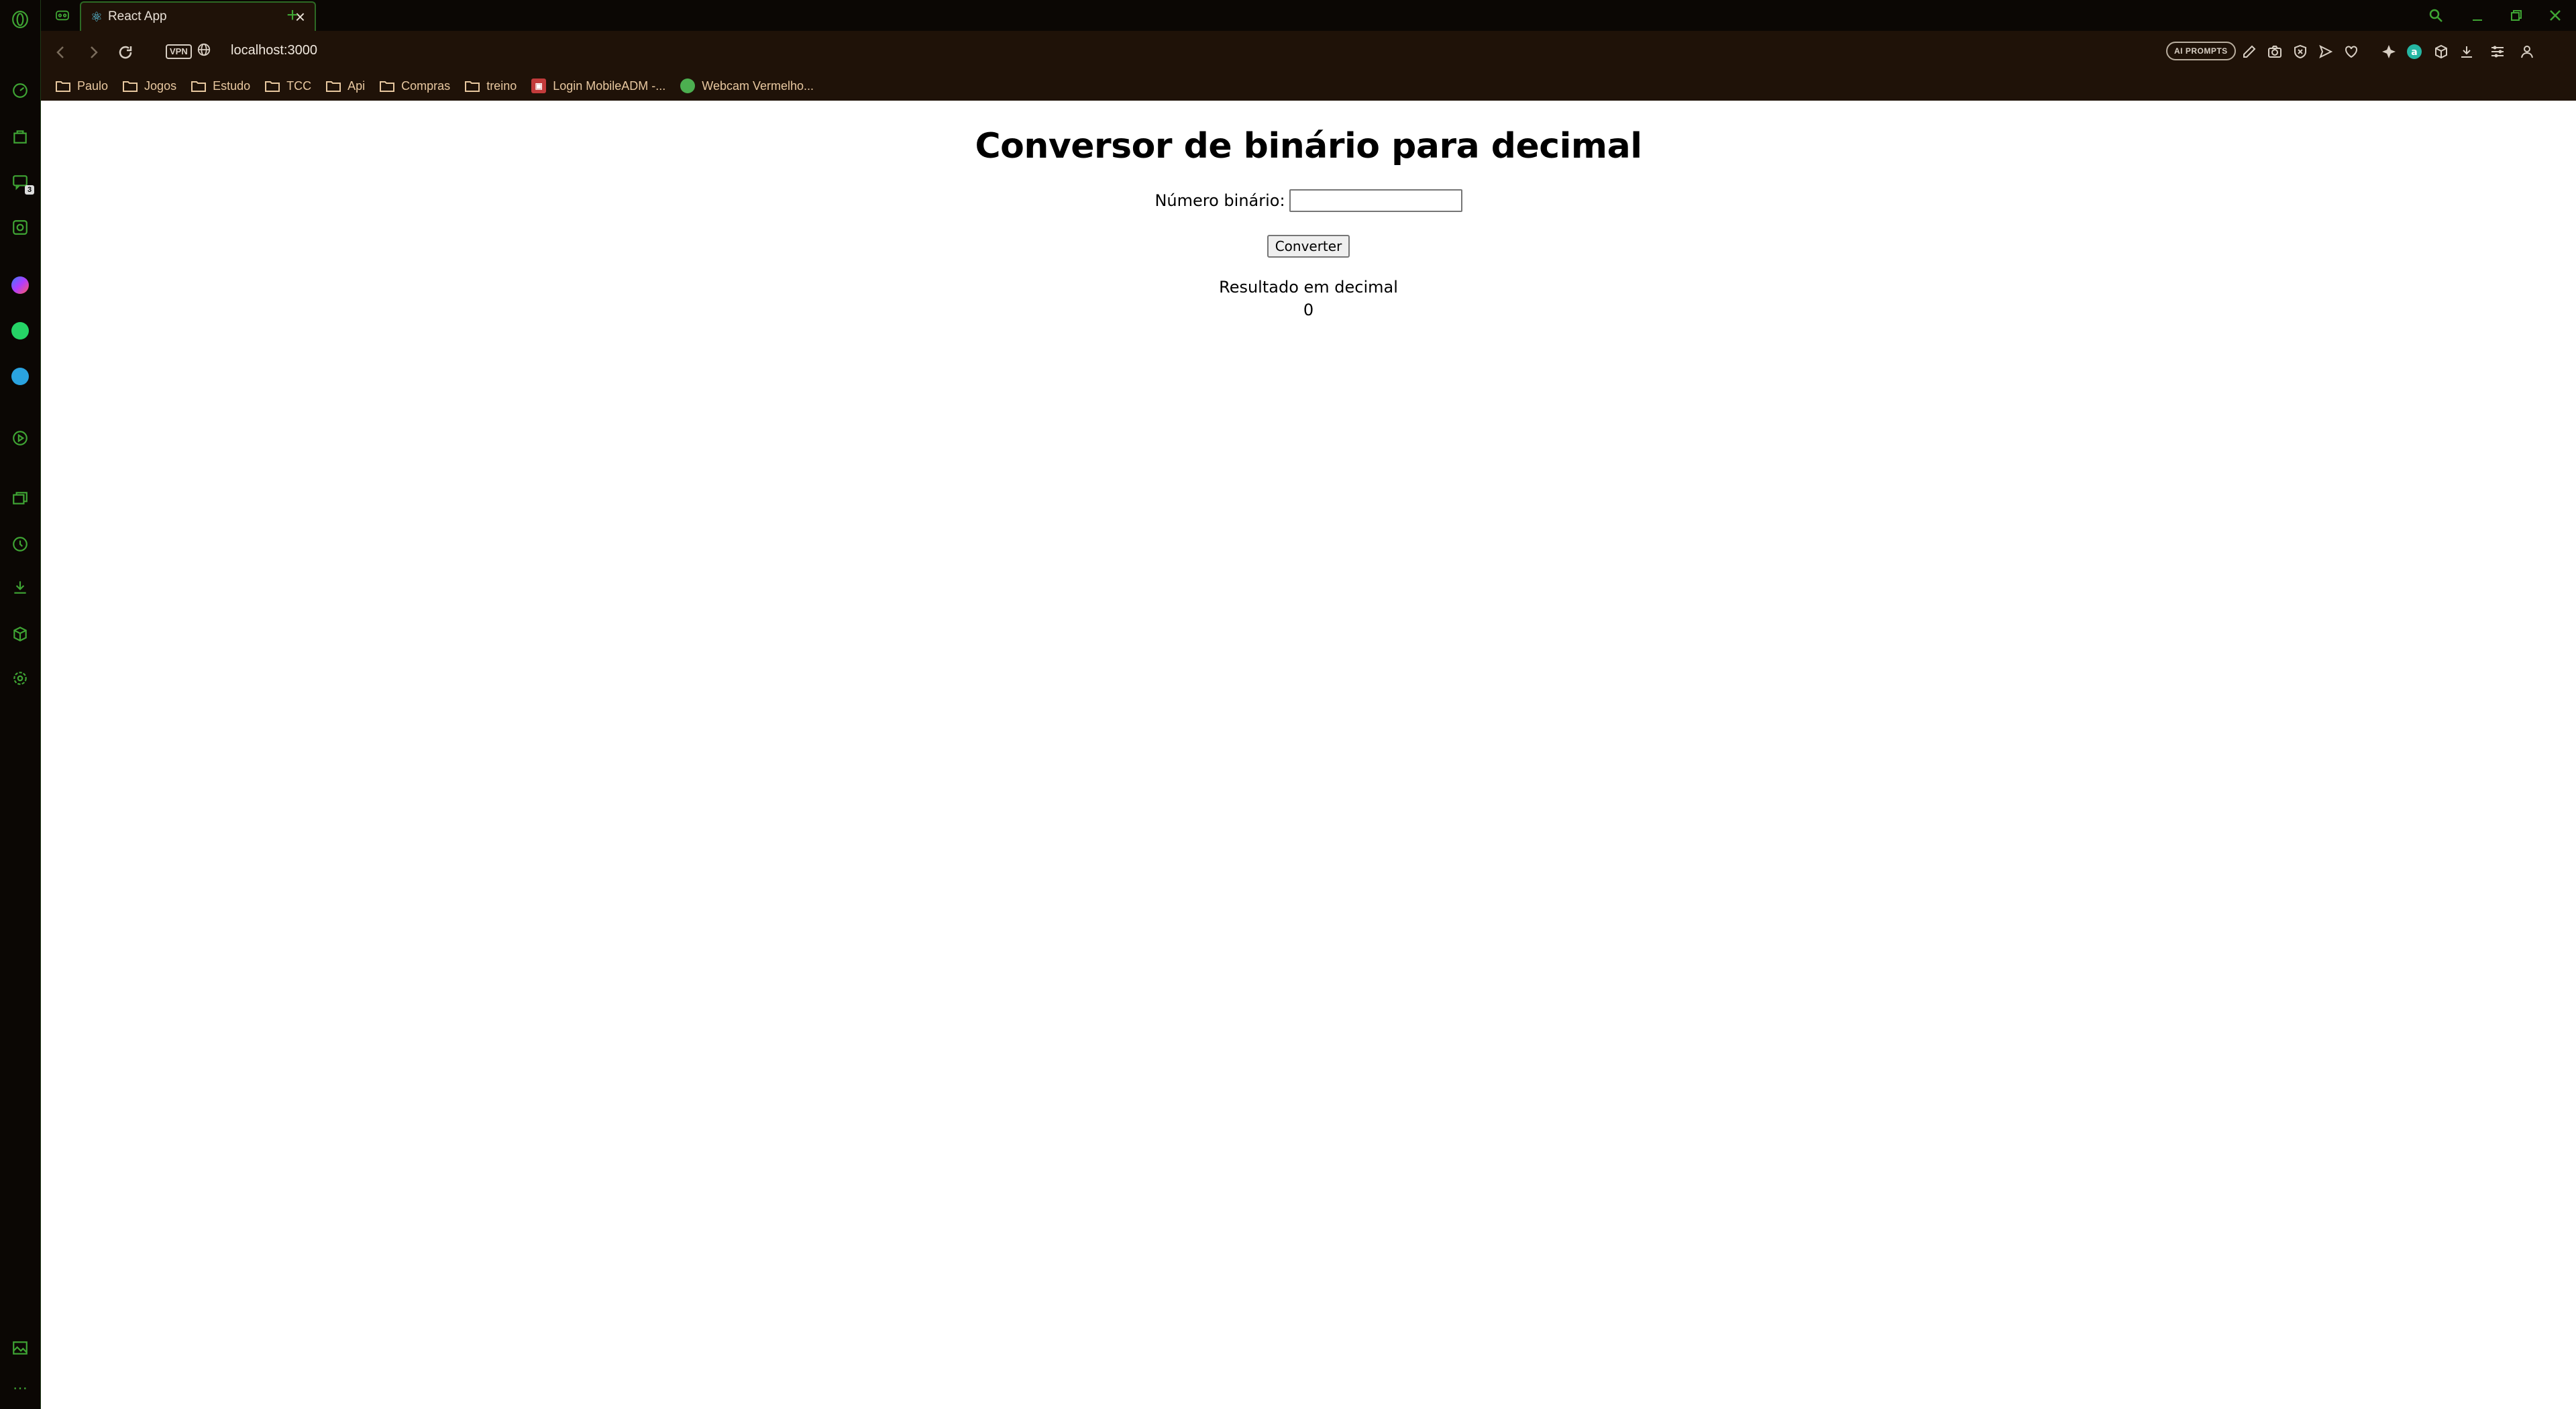  Describe the element at coordinates (137, 16) in the screenshot. I see `tab-title: React App` at that location.